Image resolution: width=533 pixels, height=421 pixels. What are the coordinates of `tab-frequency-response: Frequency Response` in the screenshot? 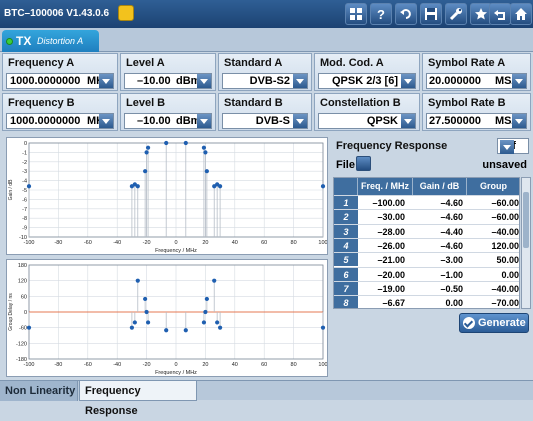 It's located at (138, 399).